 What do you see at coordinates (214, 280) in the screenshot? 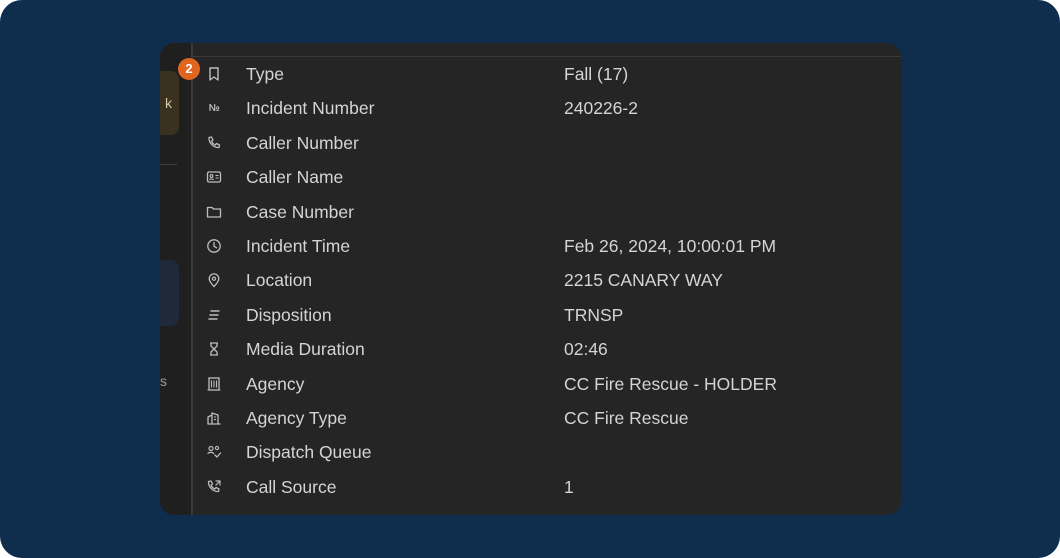
I see `location-pin-icon` at bounding box center [214, 280].